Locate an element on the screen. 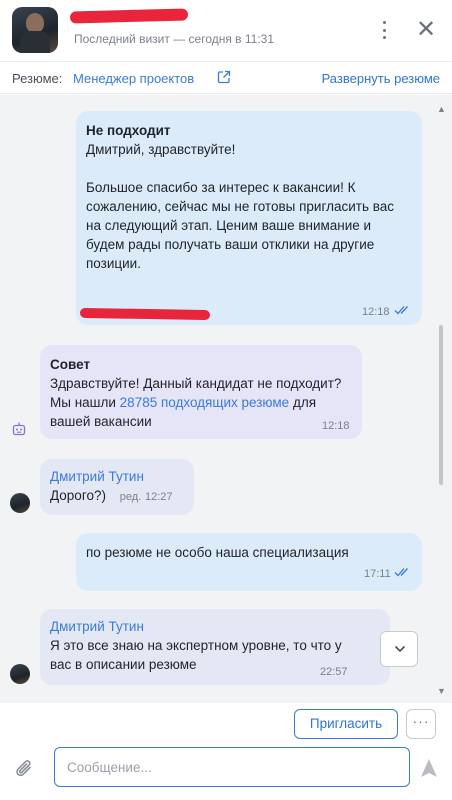 Image resolution: width=452 pixels, height=800 pixels. avatar-body is located at coordinates (35, 42).